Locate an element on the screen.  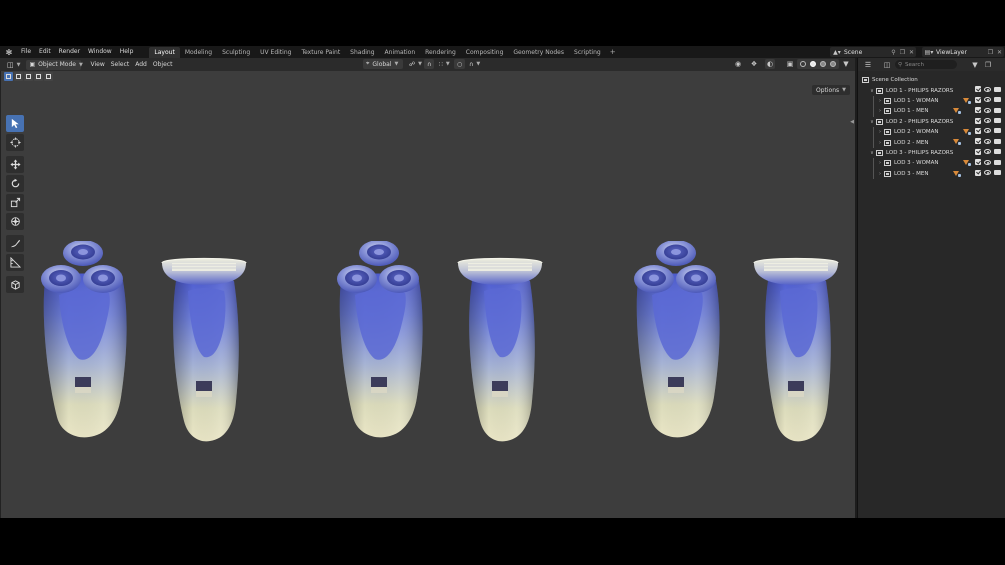
tab-rendering: Rendering is located at coordinates (440, 52).